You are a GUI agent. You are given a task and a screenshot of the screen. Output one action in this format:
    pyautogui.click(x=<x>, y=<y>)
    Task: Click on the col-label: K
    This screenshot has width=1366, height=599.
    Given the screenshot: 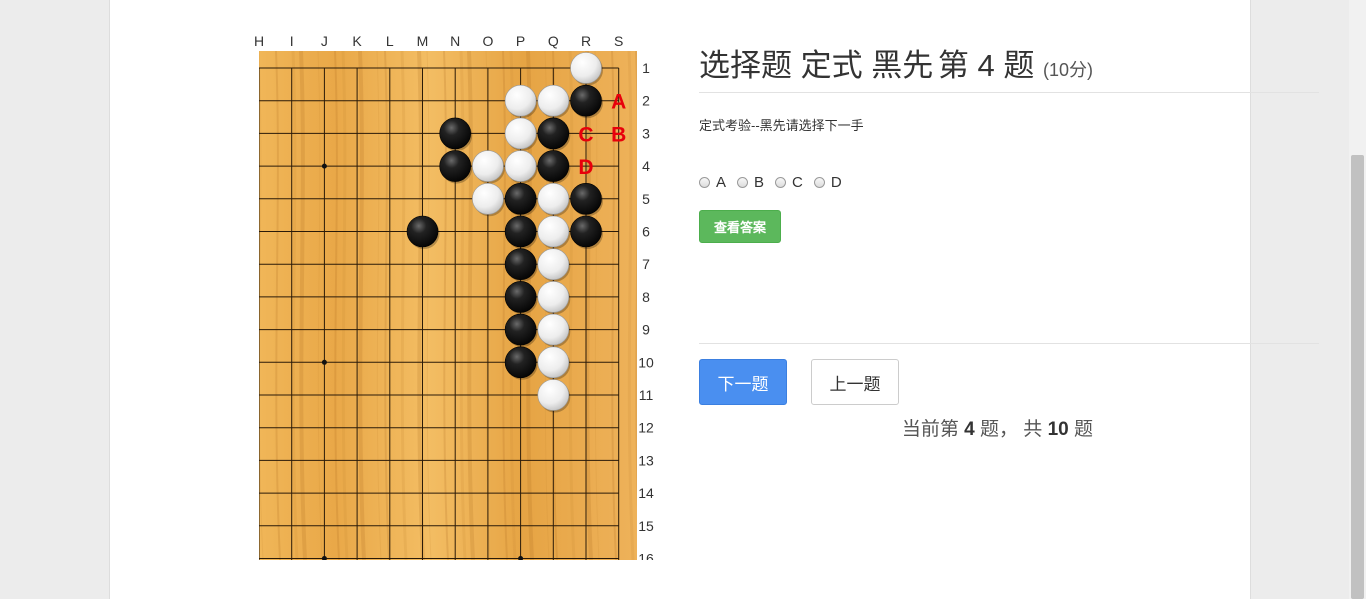 What is the action you would take?
    pyautogui.click(x=357, y=41)
    